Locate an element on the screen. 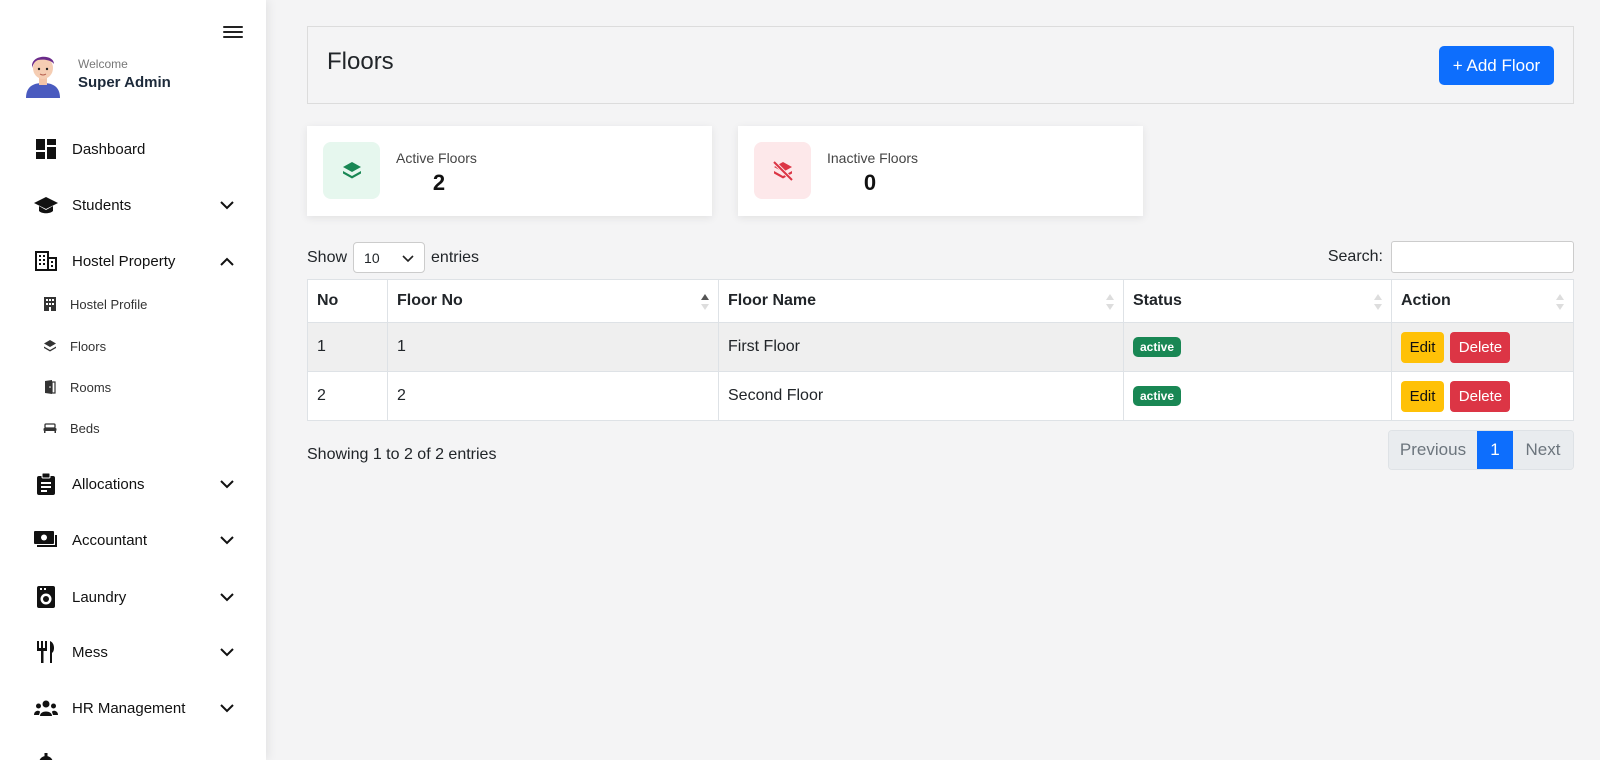  sidebar-item-students: Students is located at coordinates (134, 205).